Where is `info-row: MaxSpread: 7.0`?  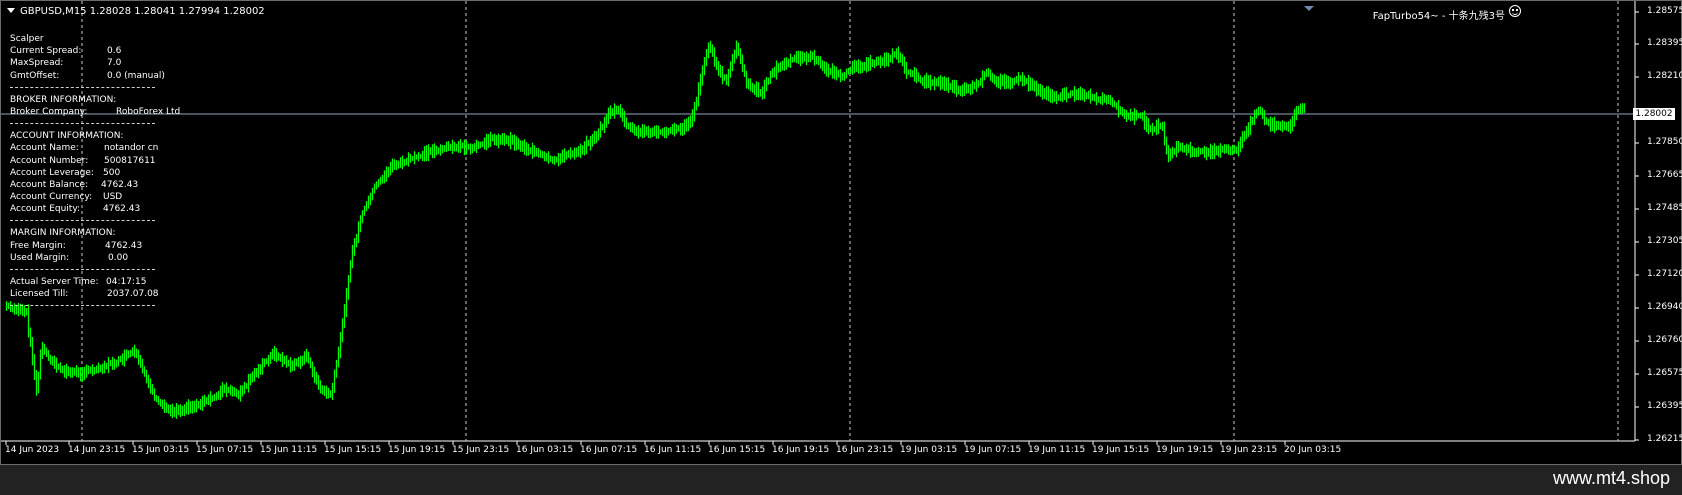
info-row: MaxSpread: 7.0 is located at coordinates (82, 63).